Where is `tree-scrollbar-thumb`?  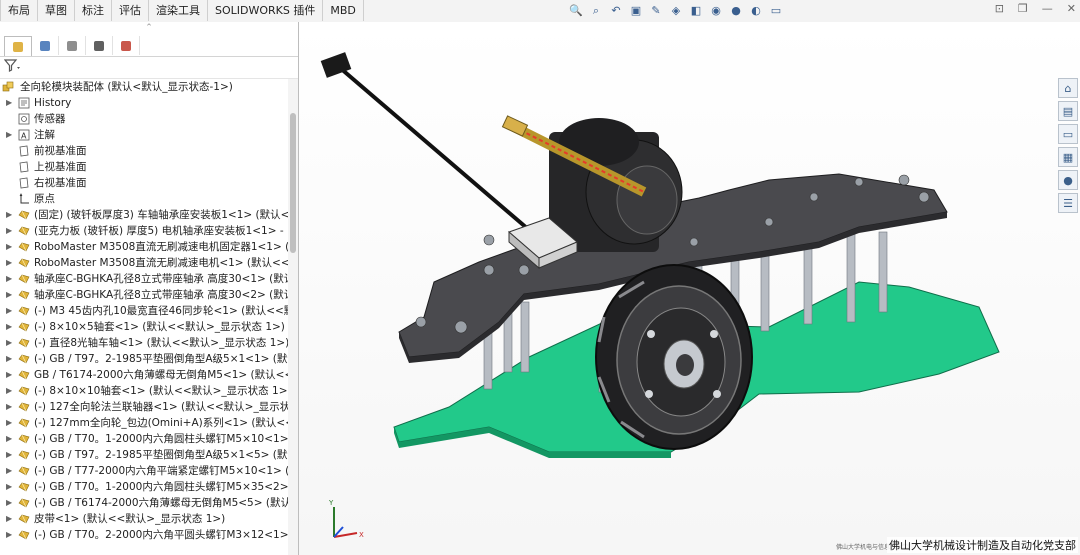
tree-scrollbar-thumb is located at coordinates (293, 183).